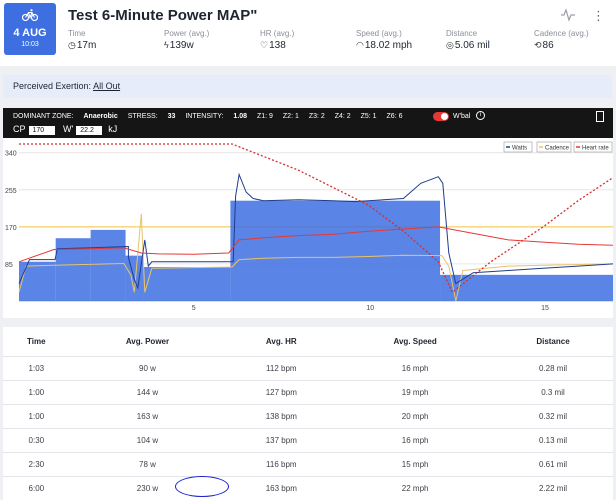  Describe the element at coordinates (415, 487) in the screenshot. I see `table-cell: 22 mph` at that location.